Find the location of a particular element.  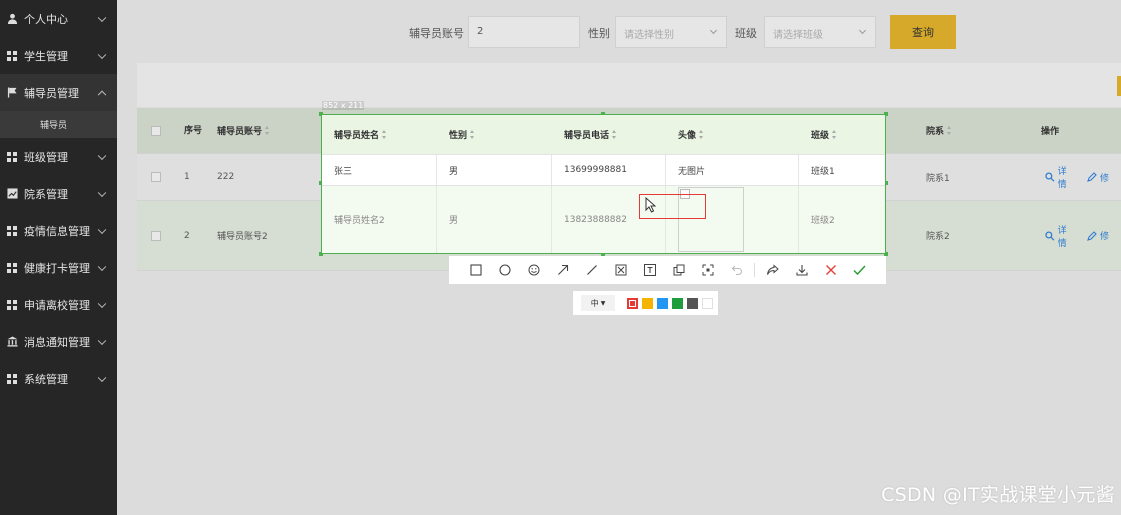

header-gender: 性别 is located at coordinates (456, 134).